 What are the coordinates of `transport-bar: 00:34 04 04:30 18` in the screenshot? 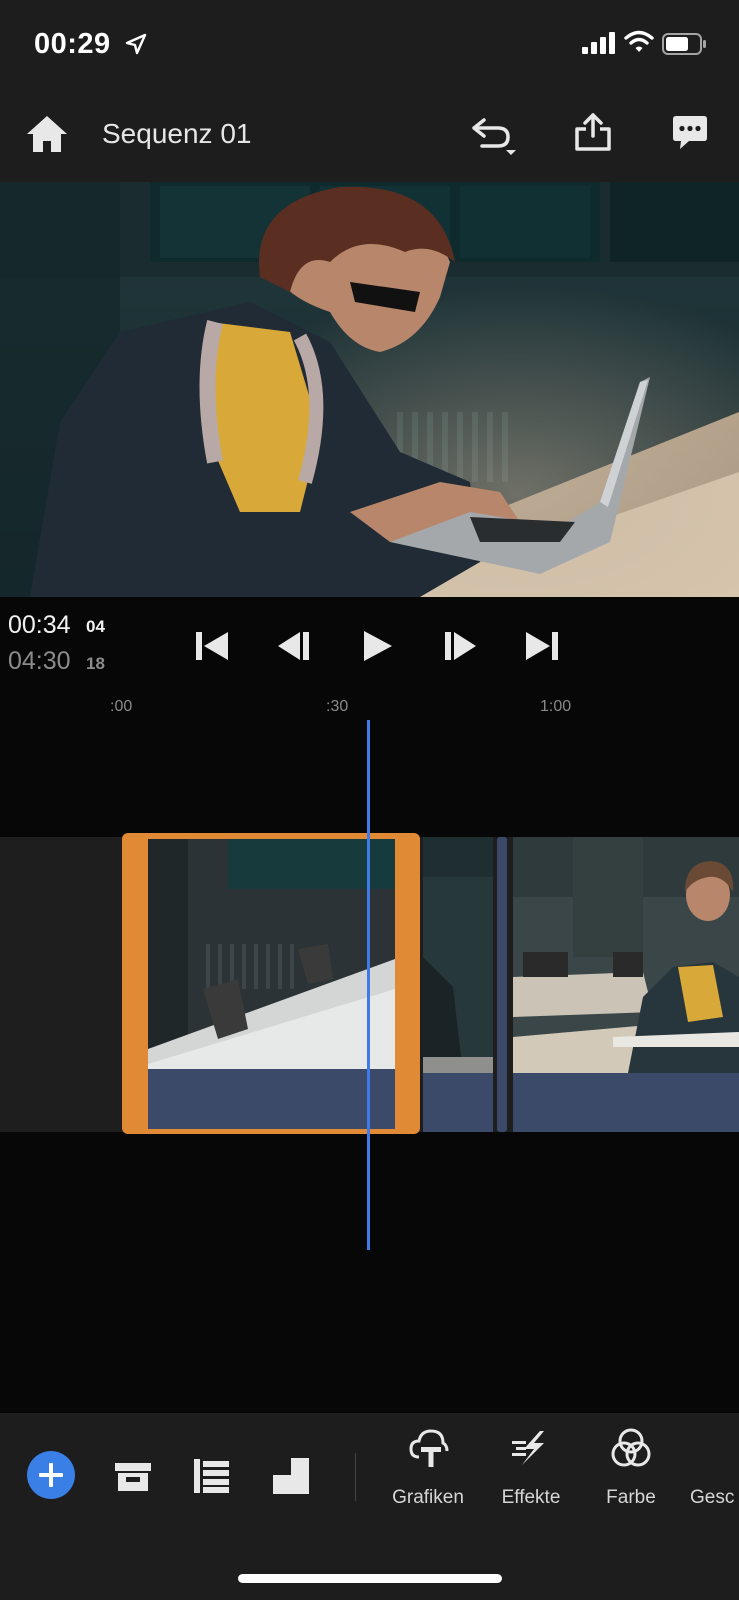 It's located at (369, 642).